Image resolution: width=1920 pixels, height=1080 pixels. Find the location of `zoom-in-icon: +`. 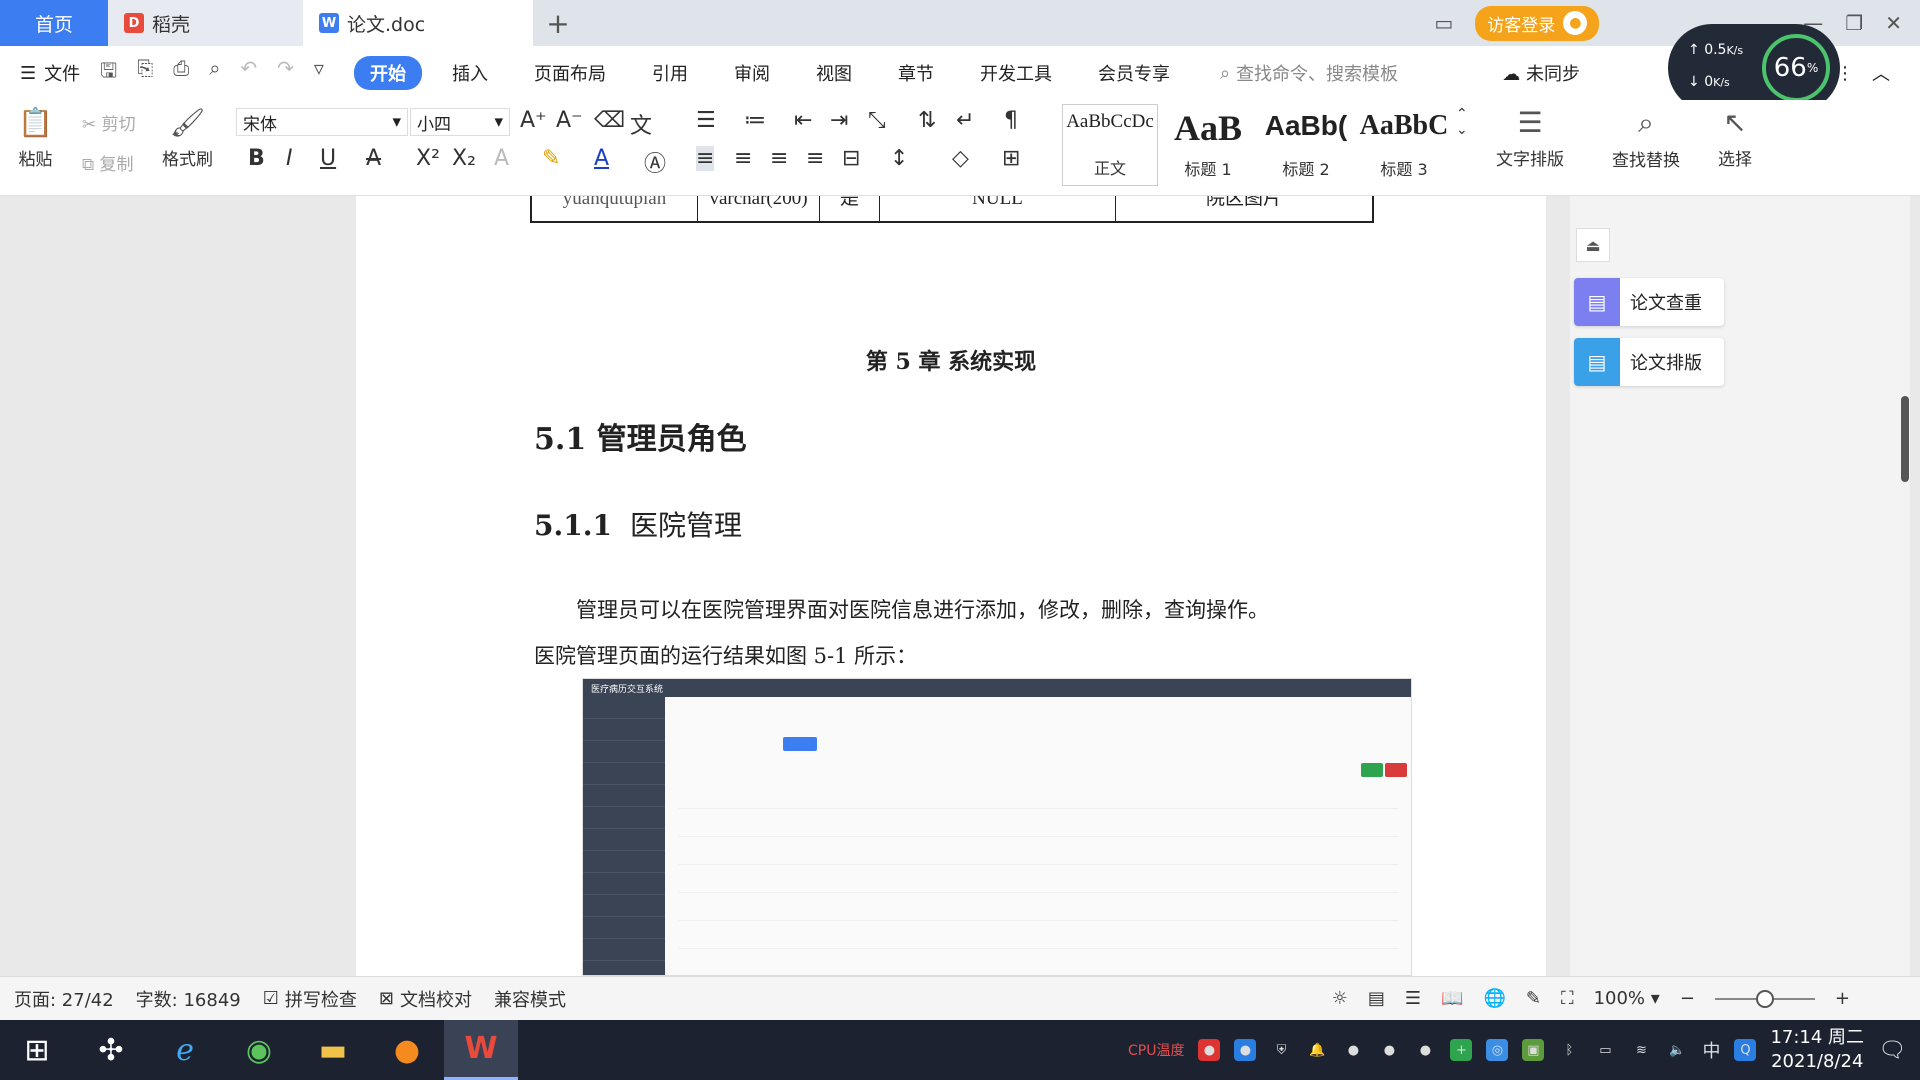

zoom-in-icon: + is located at coordinates (1842, 998).